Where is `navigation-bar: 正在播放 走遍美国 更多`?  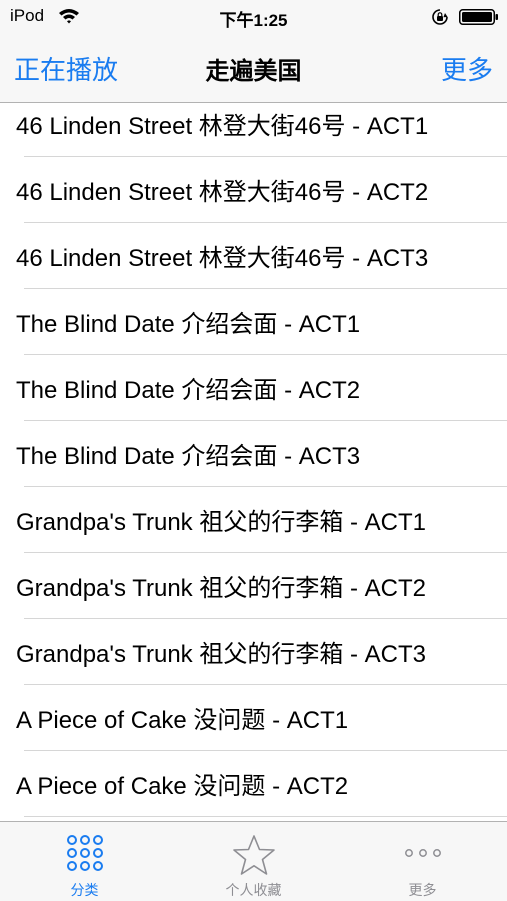
navigation-bar: 正在播放 走遍美国 更多 is located at coordinates (253, 68).